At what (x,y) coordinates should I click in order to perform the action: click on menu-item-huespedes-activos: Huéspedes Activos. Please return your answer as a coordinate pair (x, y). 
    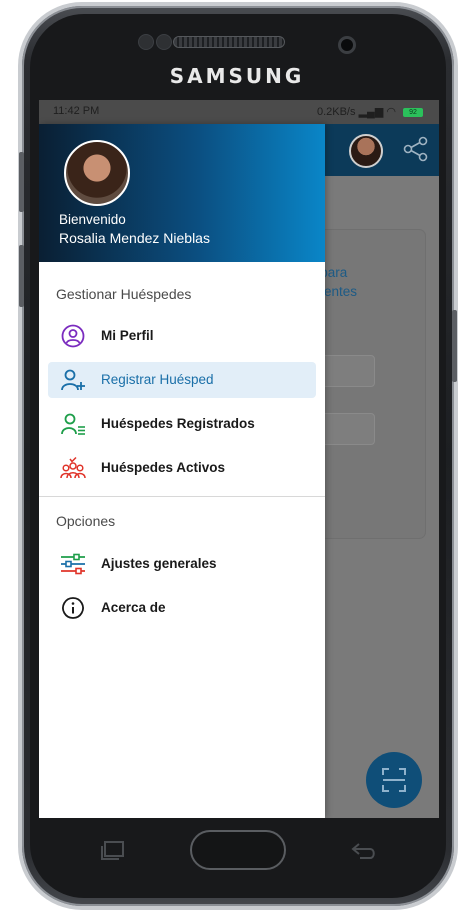
    Looking at the image, I should click on (182, 468).